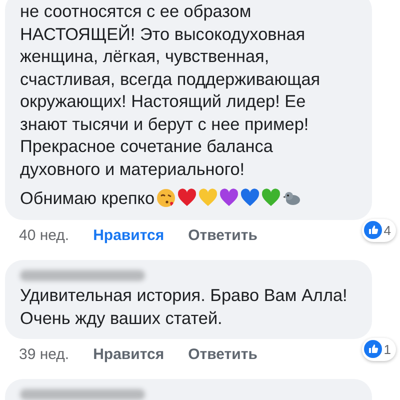  What do you see at coordinates (44, 236) in the screenshot?
I see `comment-time: 40 нед.` at bounding box center [44, 236].